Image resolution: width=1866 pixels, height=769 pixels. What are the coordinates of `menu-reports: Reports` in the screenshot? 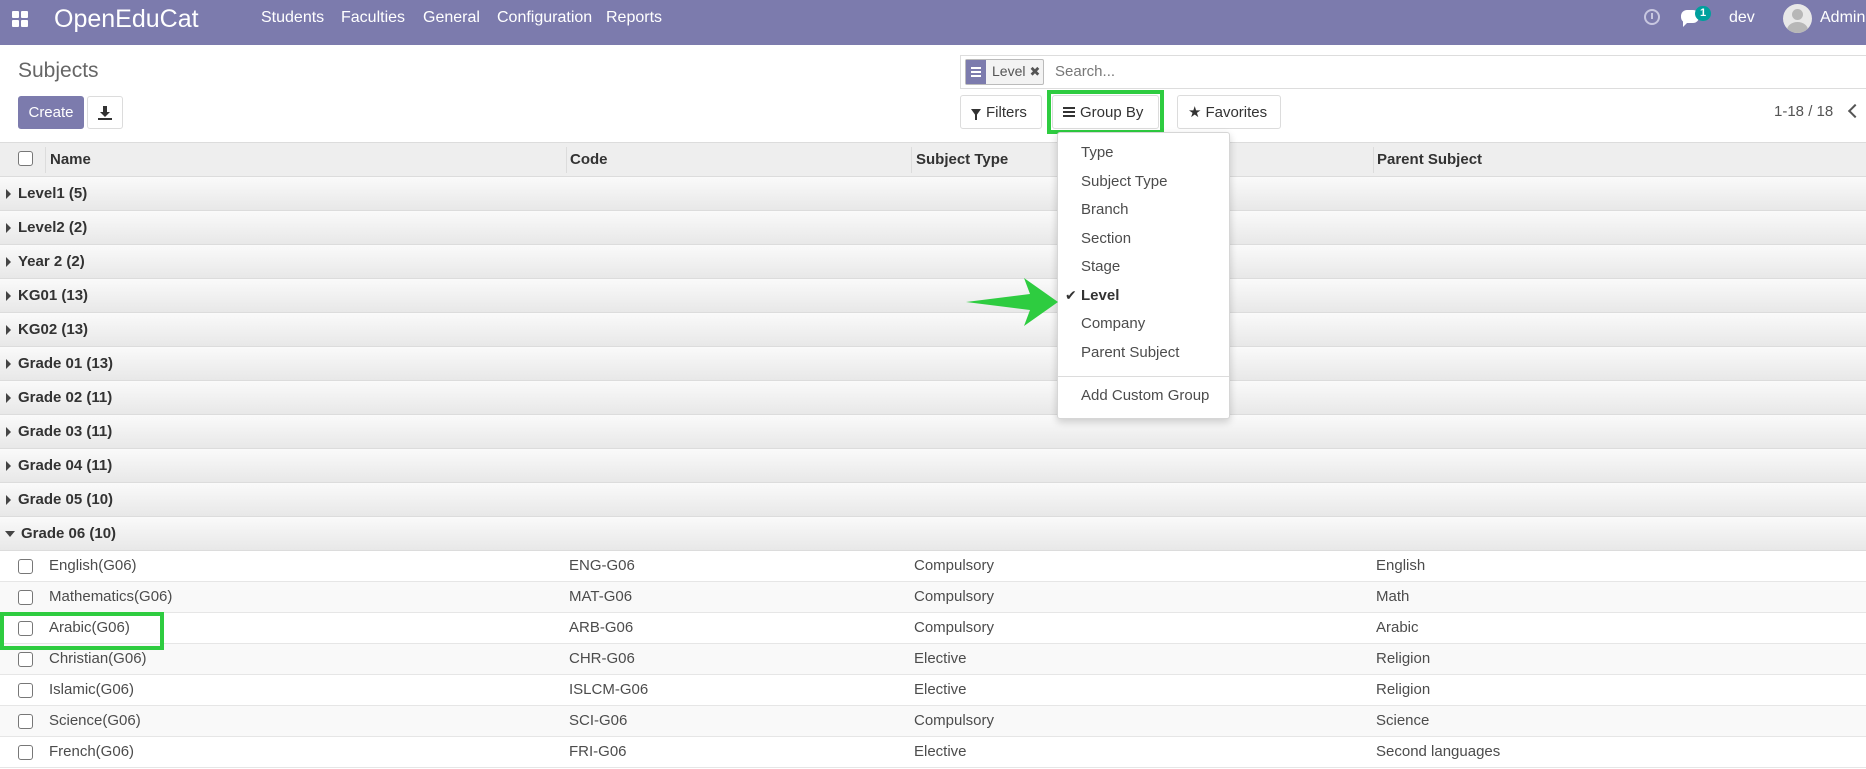 It's located at (634, 18).